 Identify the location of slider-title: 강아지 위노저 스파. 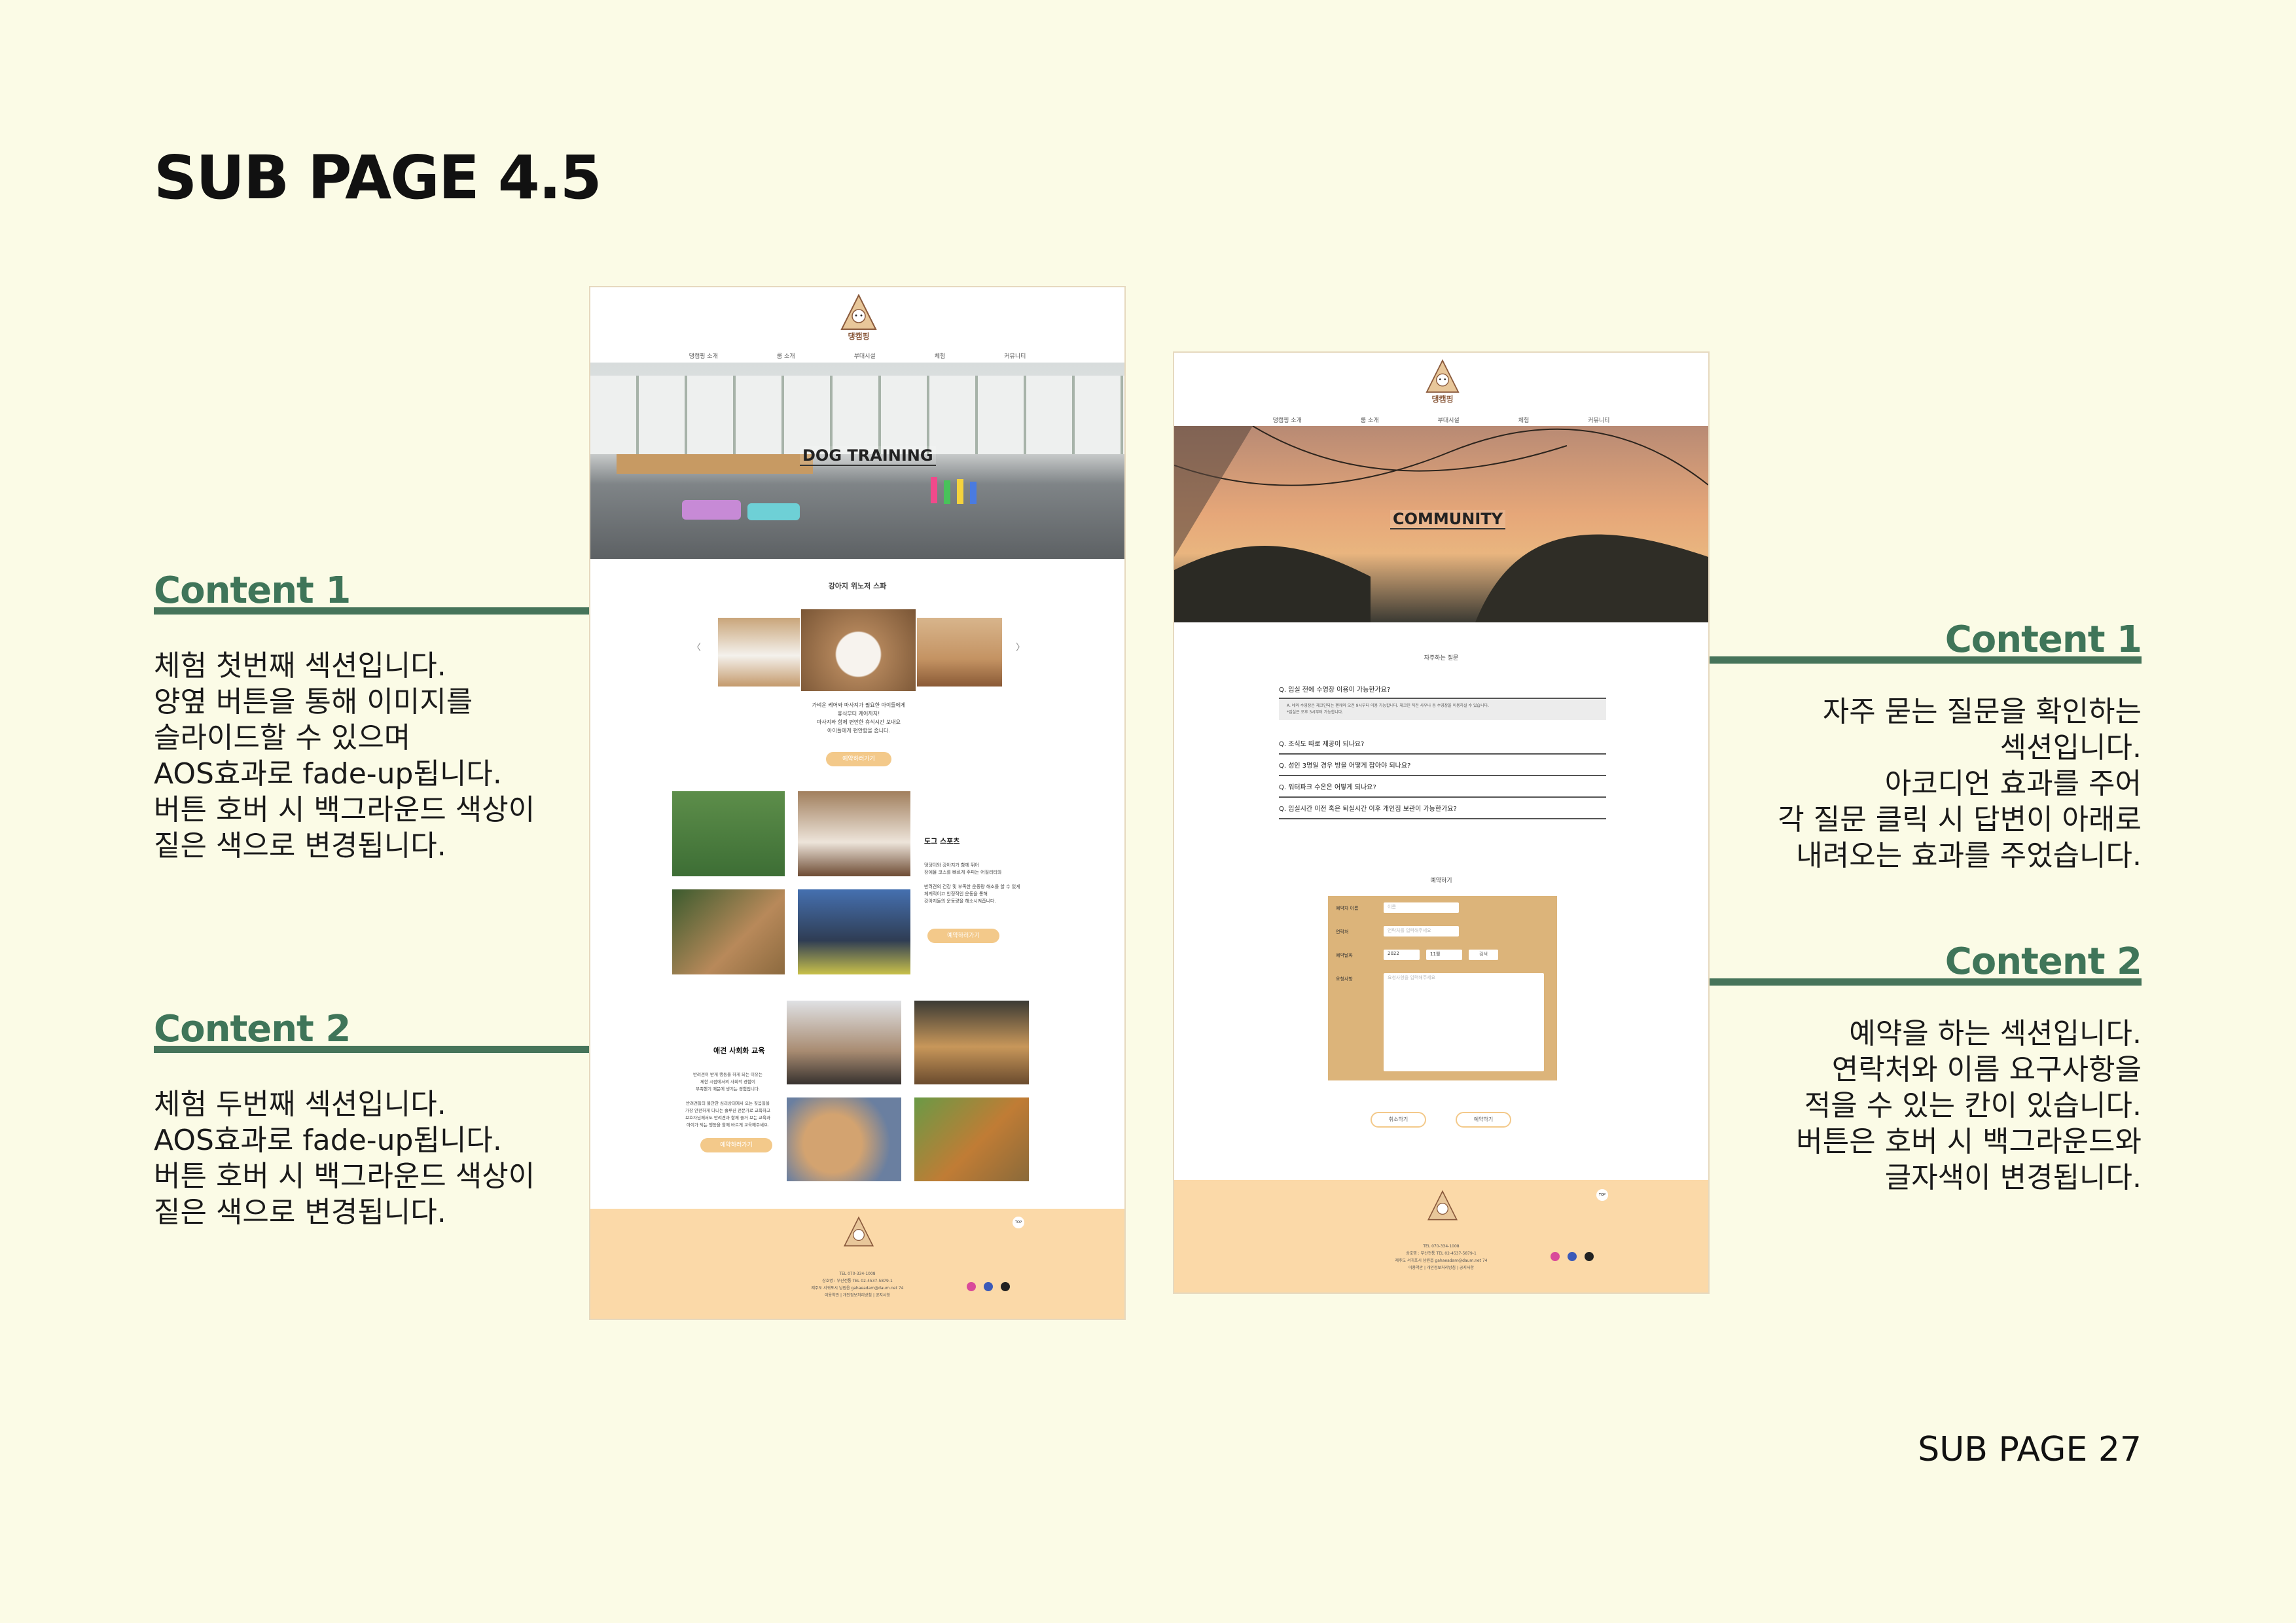
(858, 586).